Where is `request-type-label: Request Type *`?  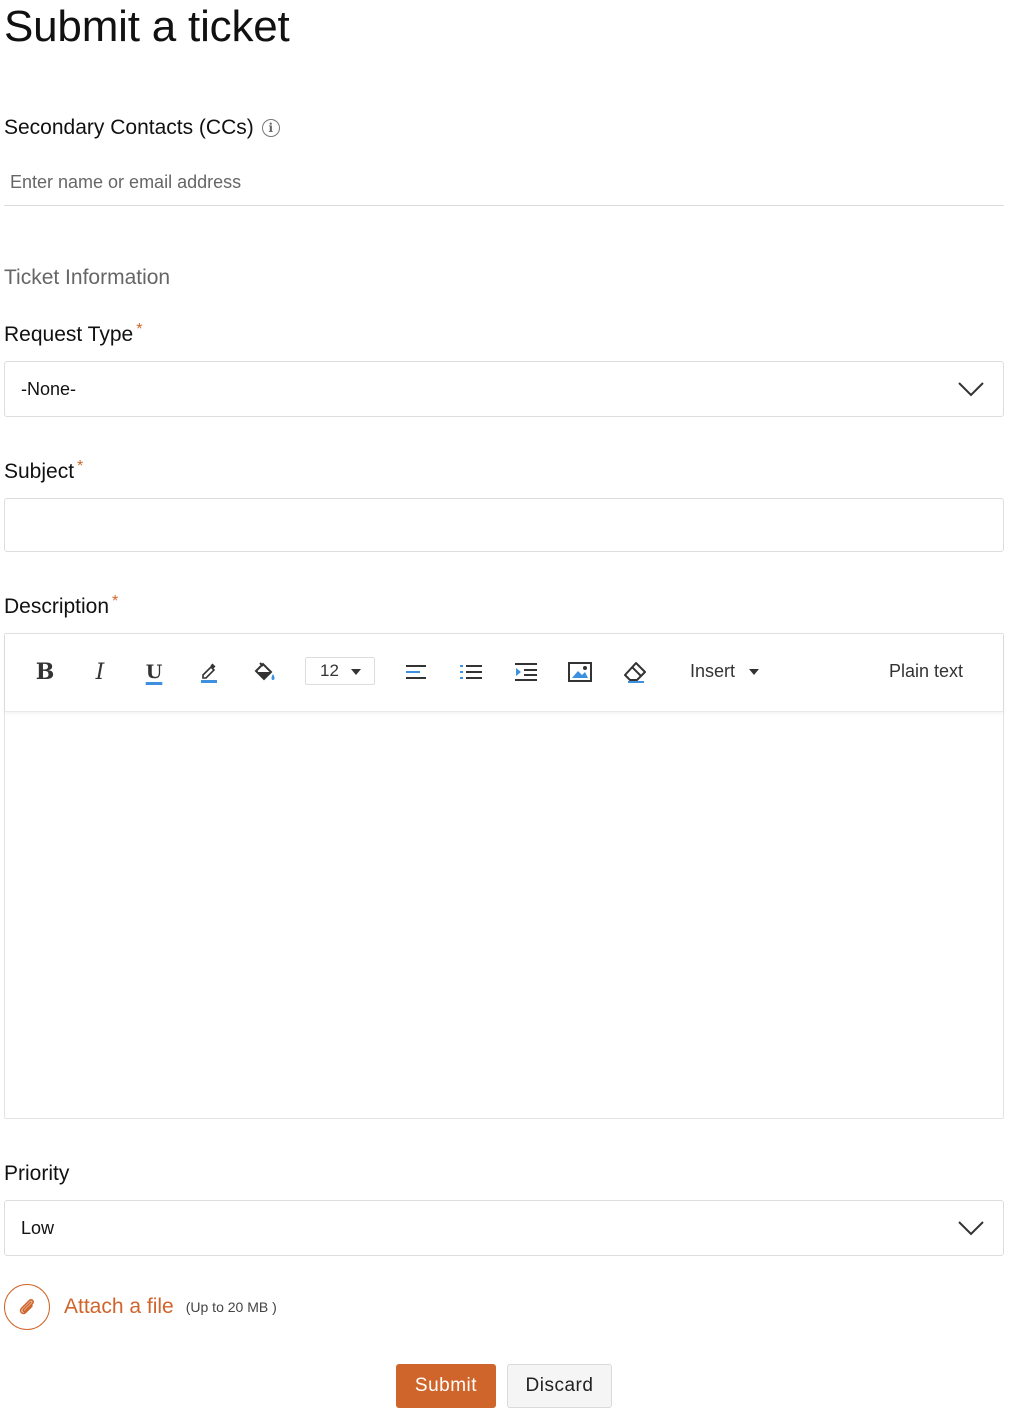 request-type-label: Request Type * is located at coordinates (73, 334).